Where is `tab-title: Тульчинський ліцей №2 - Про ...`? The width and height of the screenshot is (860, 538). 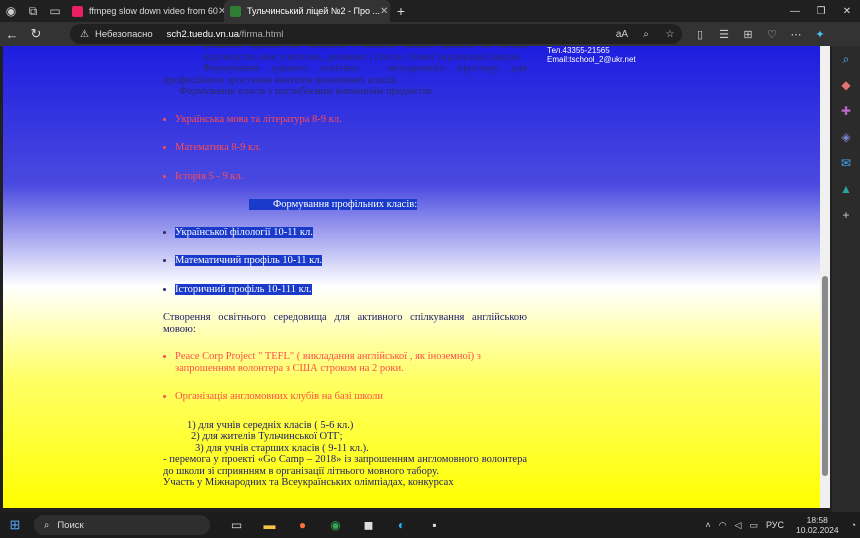 tab-title: Тульчинський ліцей №2 - Про ... is located at coordinates (313, 11).